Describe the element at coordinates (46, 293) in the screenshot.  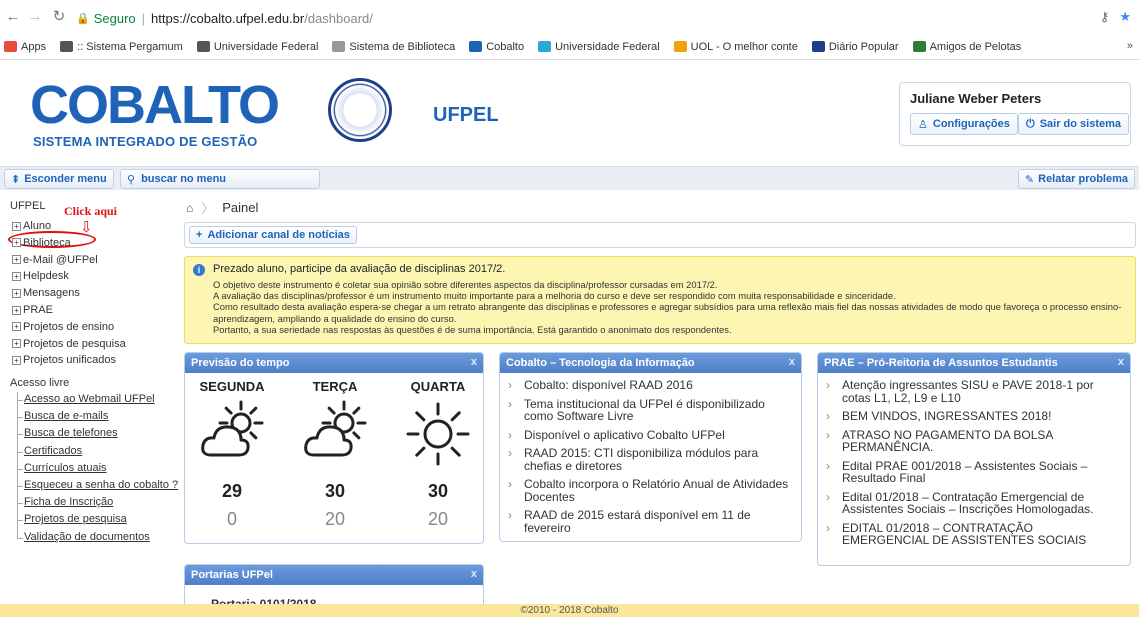
I see `sidebar-item-mensagens: + Mensagens` at that location.